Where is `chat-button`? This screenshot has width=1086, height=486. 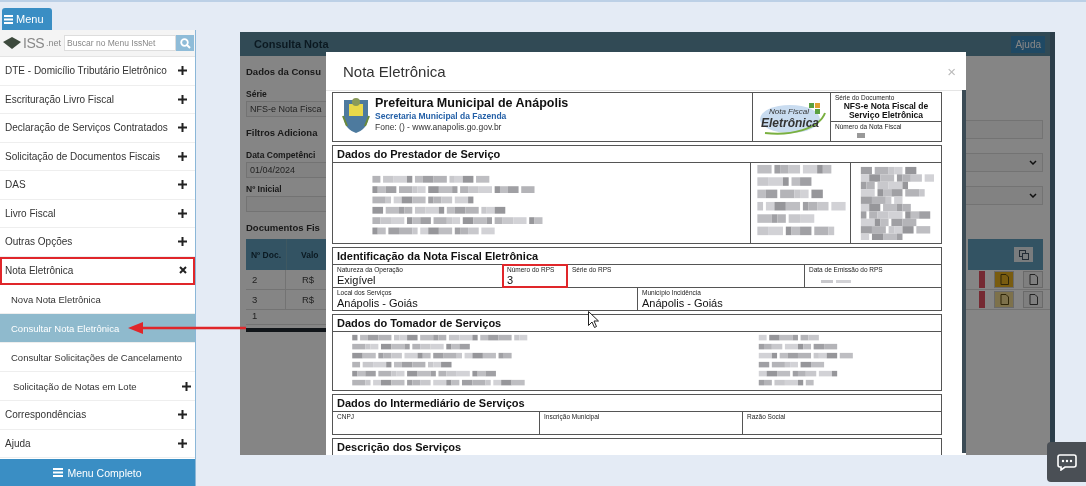 chat-button is located at coordinates (1066, 462).